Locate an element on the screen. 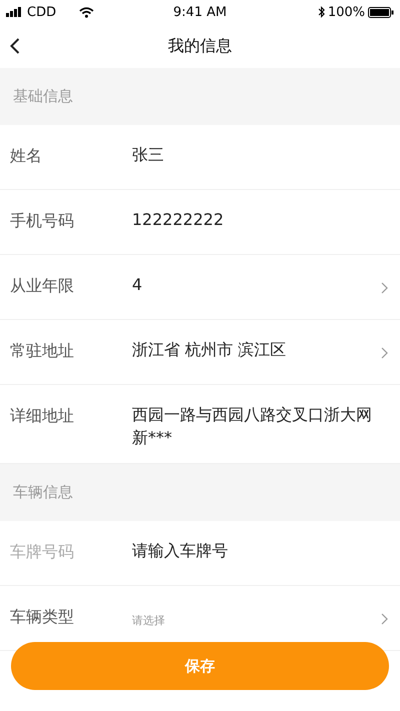  field-label: 从业年限 is located at coordinates (42, 286).